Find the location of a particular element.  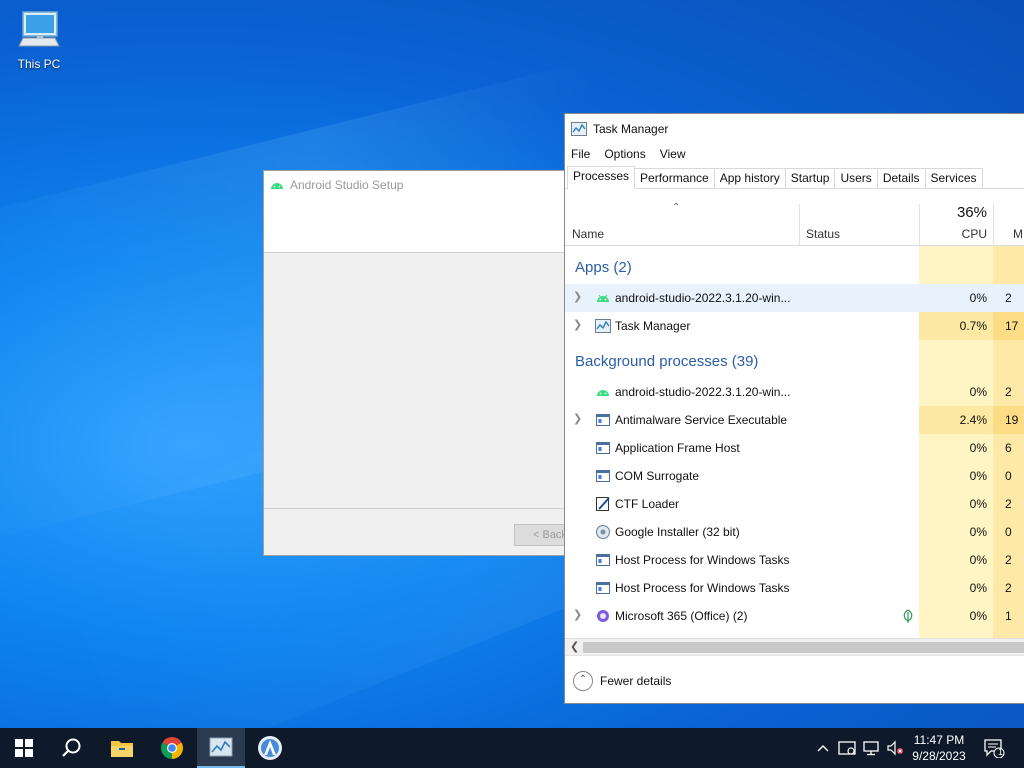

task-manager-title-bar: Task Manager is located at coordinates (794, 129).